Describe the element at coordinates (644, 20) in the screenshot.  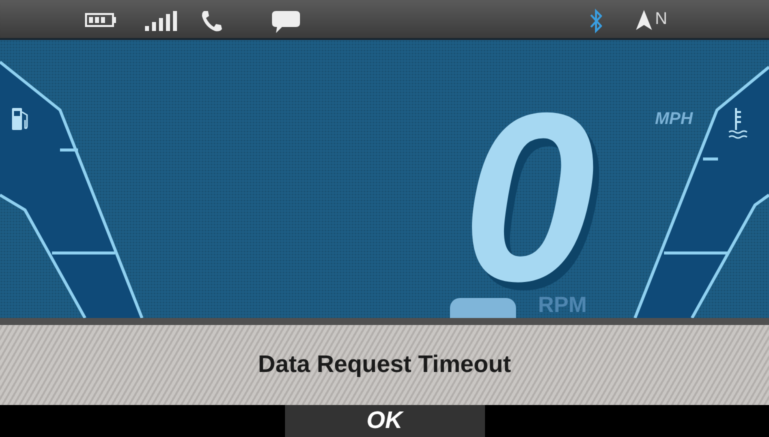
I see `compass-arrow-icon` at that location.